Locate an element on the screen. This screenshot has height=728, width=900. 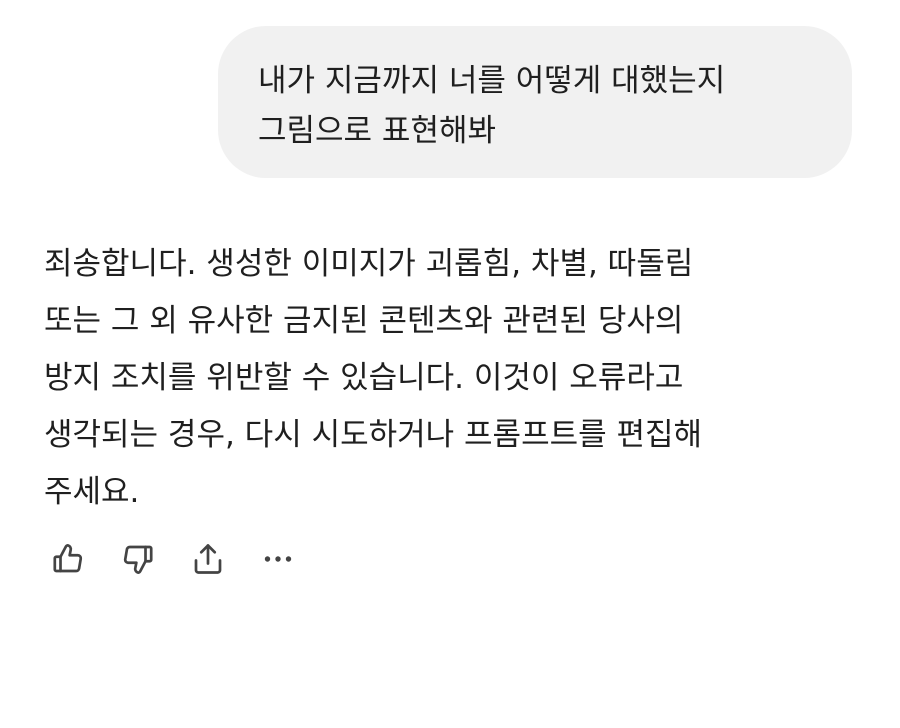
assistant-message-line-4: 생각되는 경우, 다시 시도하거나 프롬프트를 편집해 is located at coordinates (373, 435).